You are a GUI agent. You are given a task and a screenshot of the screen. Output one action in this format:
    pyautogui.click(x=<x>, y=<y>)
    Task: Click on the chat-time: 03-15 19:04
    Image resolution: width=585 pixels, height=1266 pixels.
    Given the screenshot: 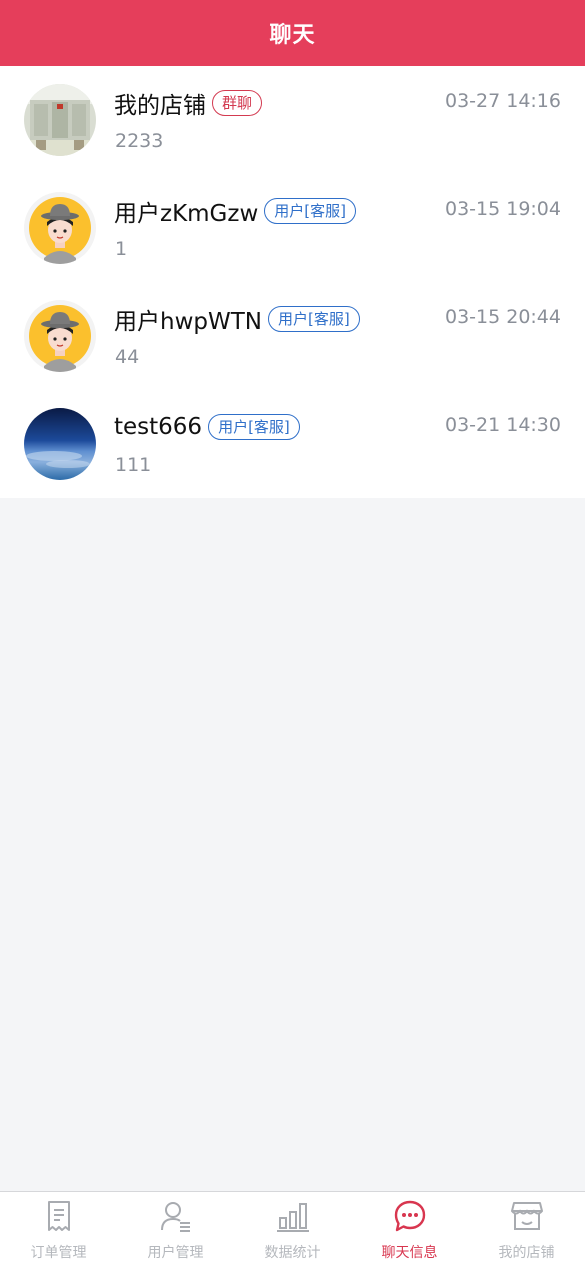 What is the action you would take?
    pyautogui.click(x=502, y=209)
    